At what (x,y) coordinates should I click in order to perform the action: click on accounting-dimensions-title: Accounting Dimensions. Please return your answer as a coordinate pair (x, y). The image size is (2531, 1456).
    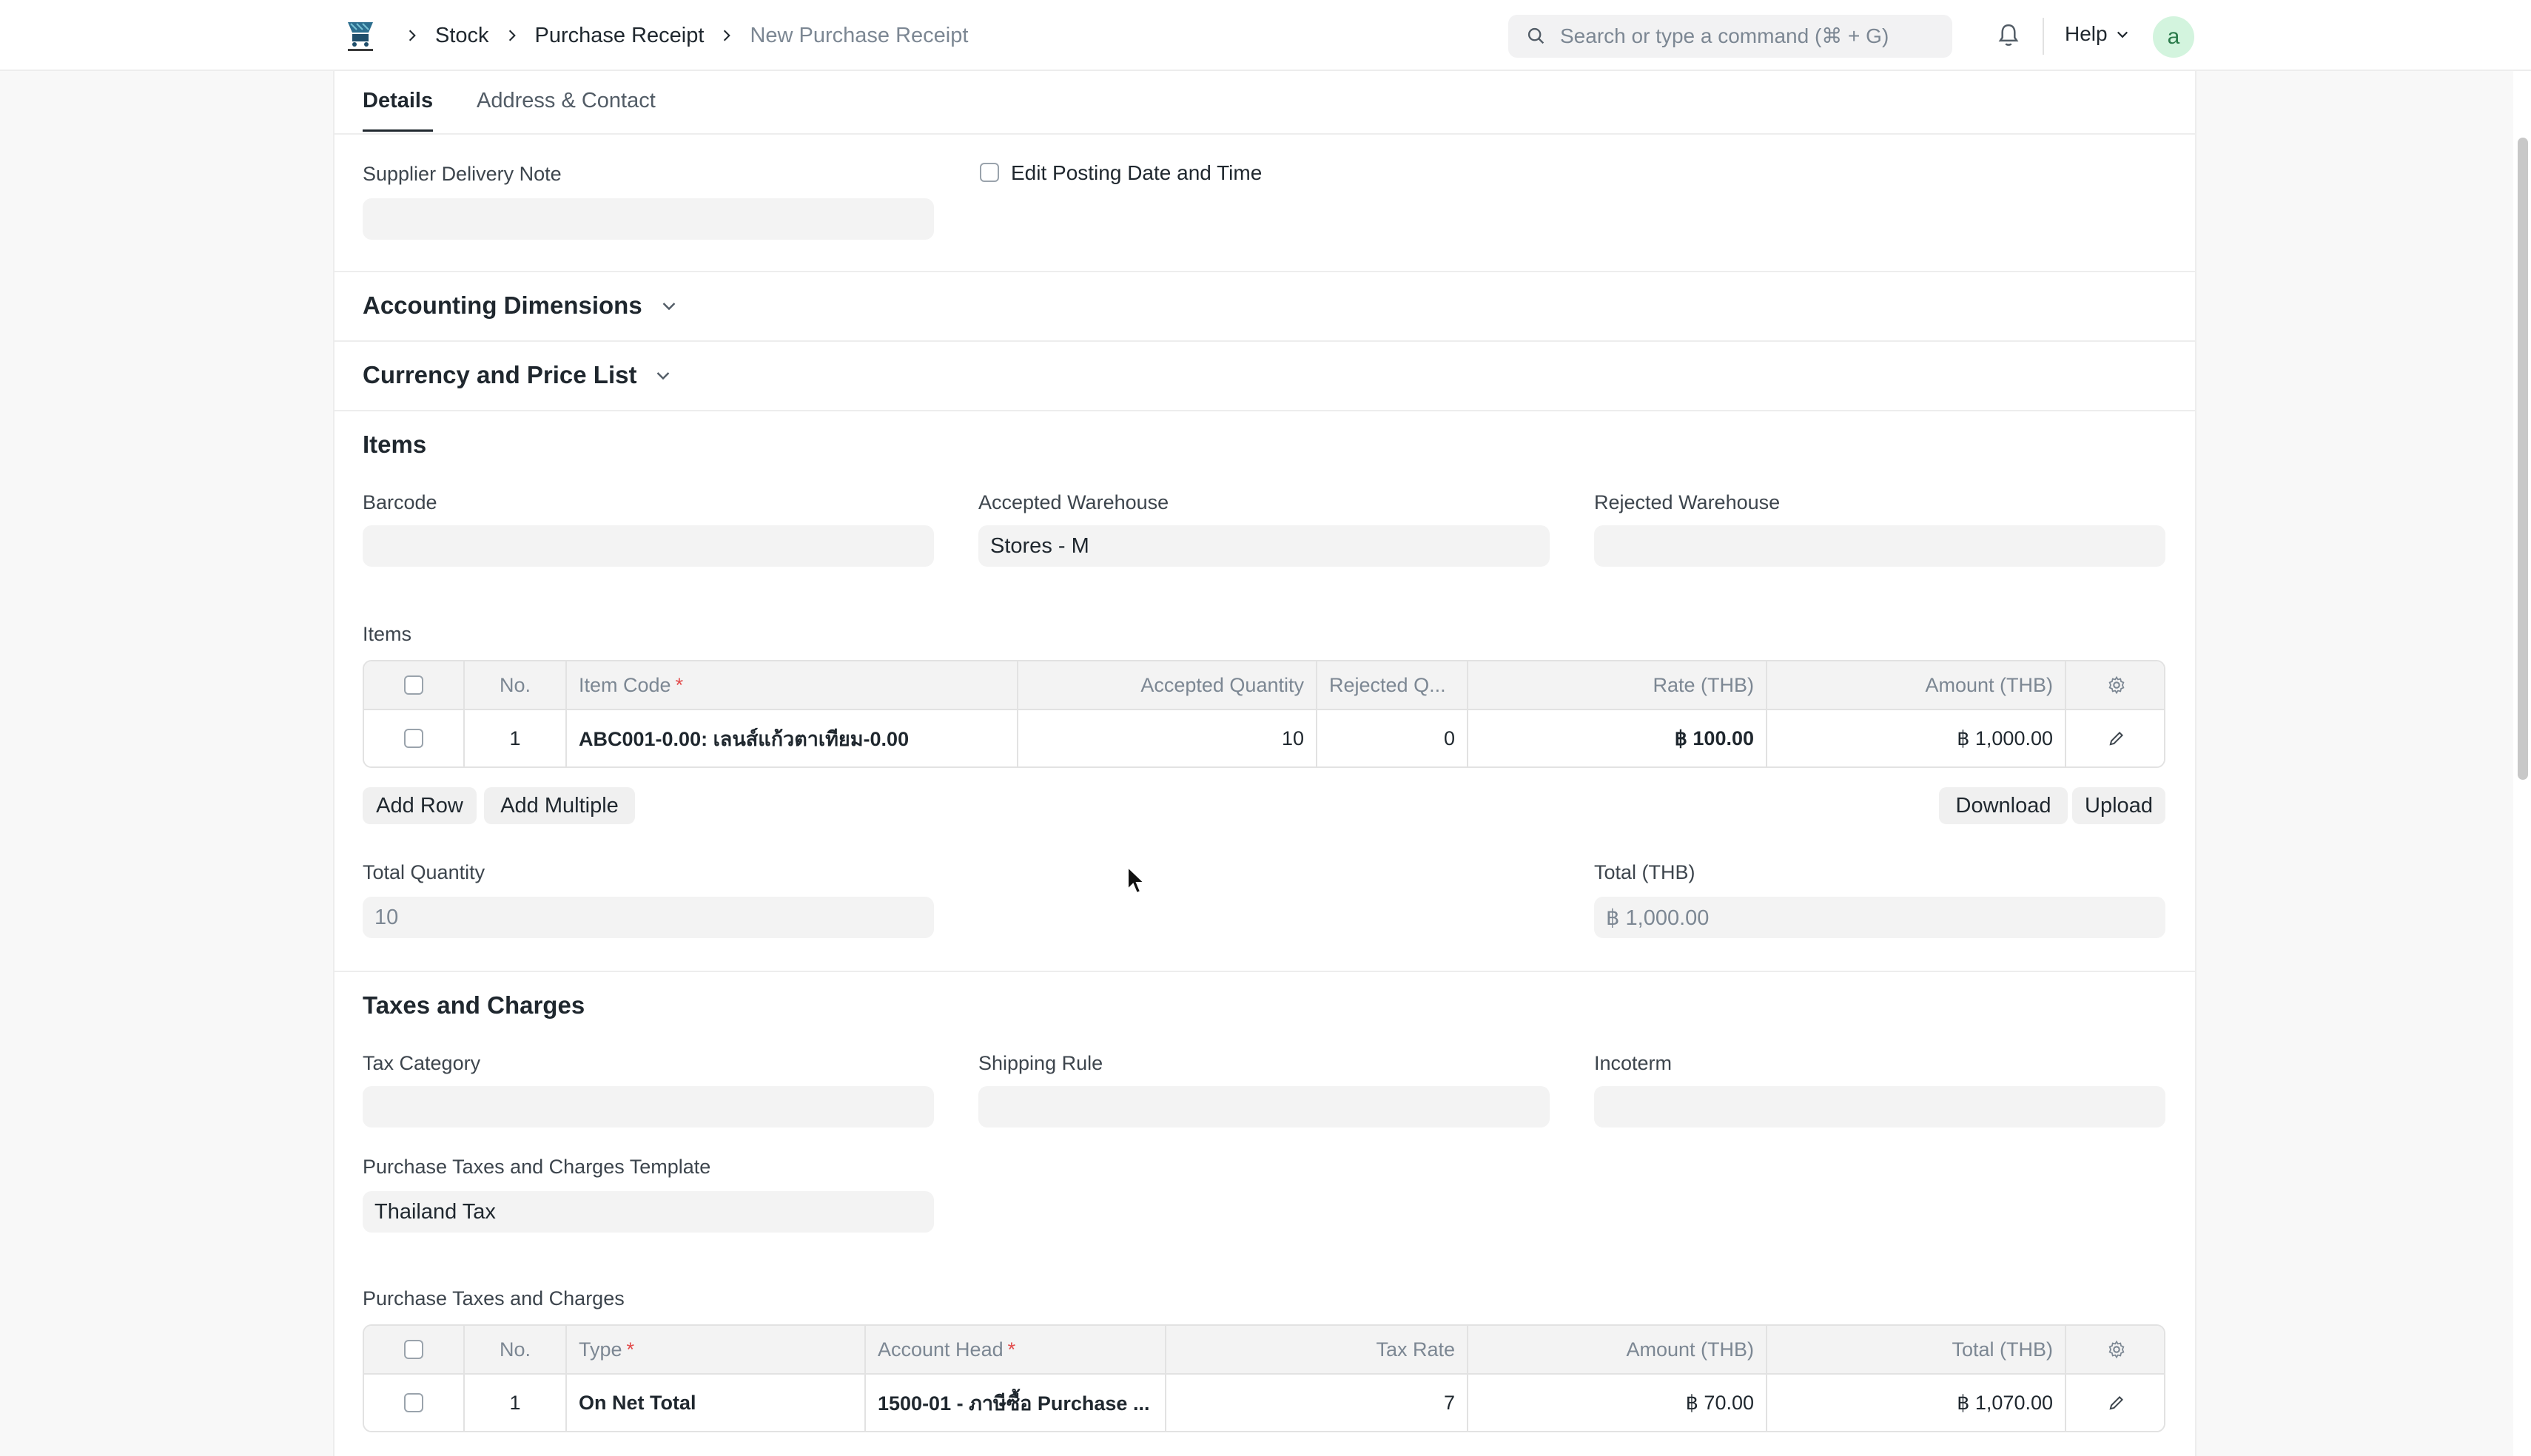
    Looking at the image, I should click on (502, 305).